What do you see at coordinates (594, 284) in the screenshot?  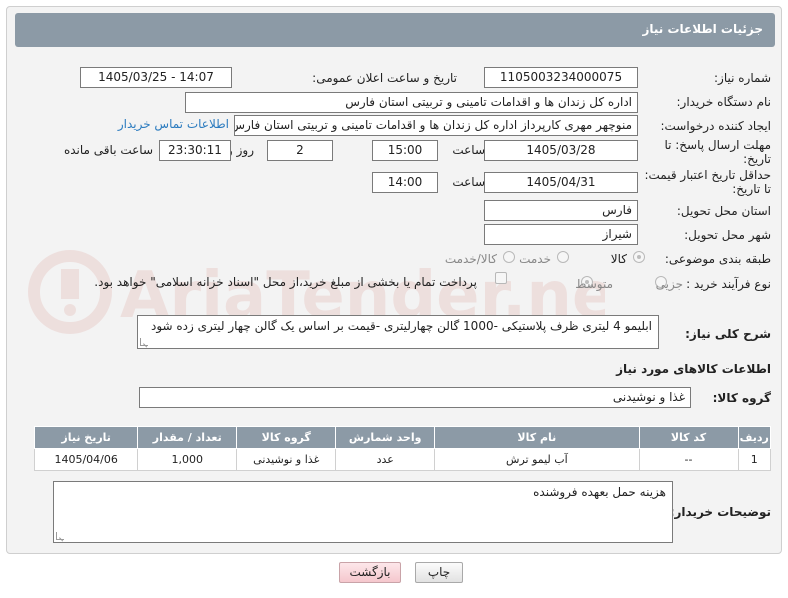 I see `process-option-medium: متوسط` at bounding box center [594, 284].